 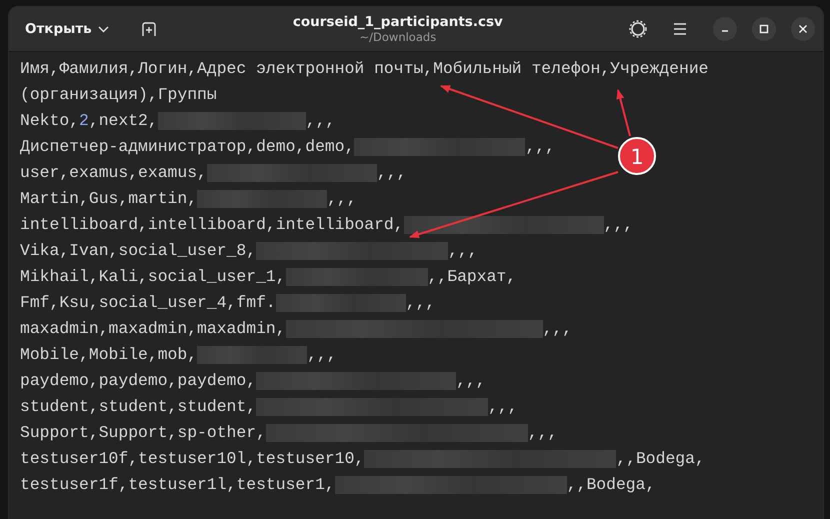 What do you see at coordinates (153, 329) in the screenshot?
I see `csv-text: maxadmin,maxadmin,maxadmin,` at bounding box center [153, 329].